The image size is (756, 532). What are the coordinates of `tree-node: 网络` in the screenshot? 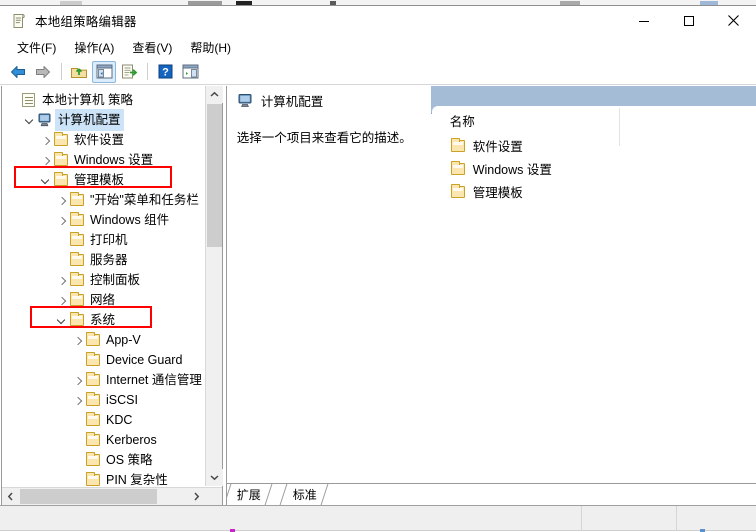 It's located at (104, 300).